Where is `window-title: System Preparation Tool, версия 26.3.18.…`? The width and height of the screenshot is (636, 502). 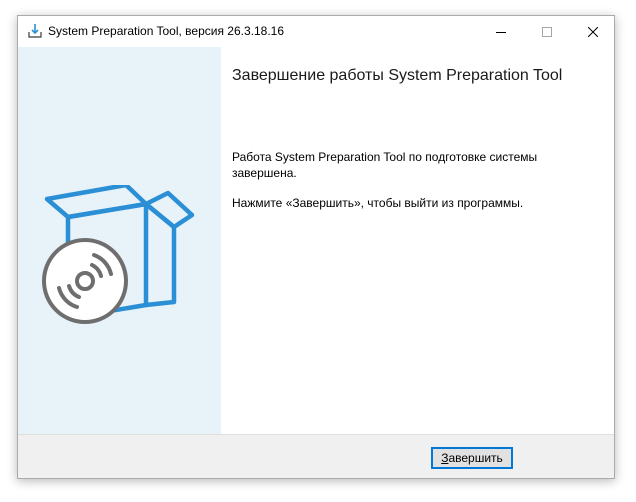 window-title: System Preparation Tool, версия 26.3.18.… is located at coordinates (166, 31).